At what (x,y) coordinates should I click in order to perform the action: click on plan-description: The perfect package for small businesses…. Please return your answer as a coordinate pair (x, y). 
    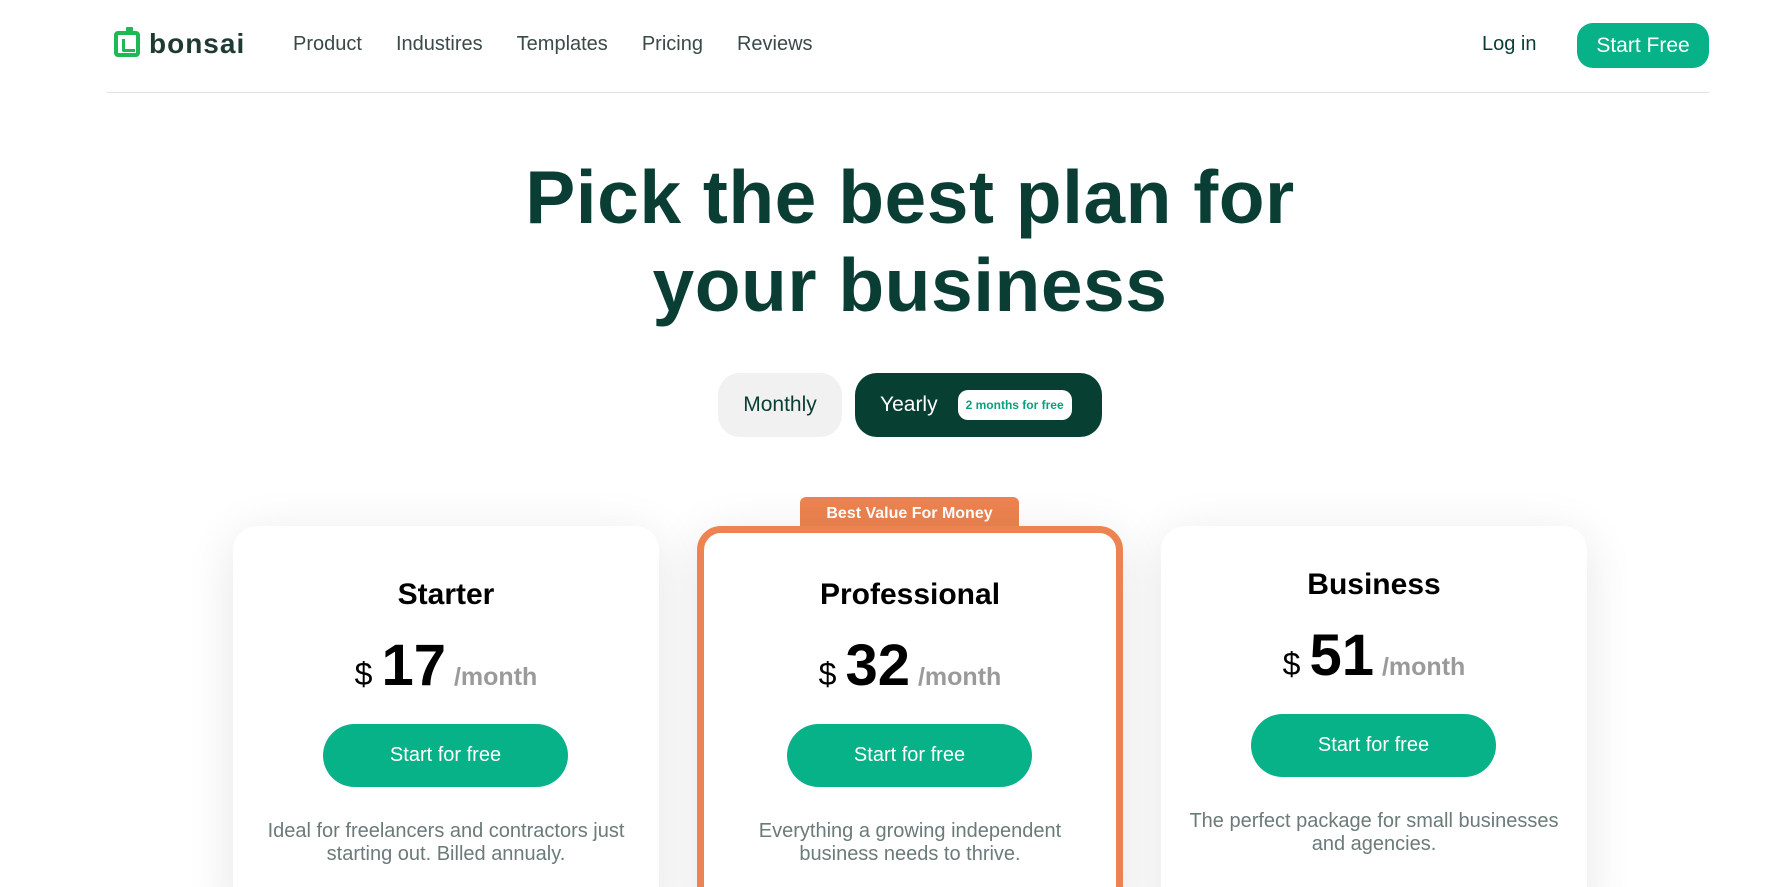
    Looking at the image, I should click on (1374, 832).